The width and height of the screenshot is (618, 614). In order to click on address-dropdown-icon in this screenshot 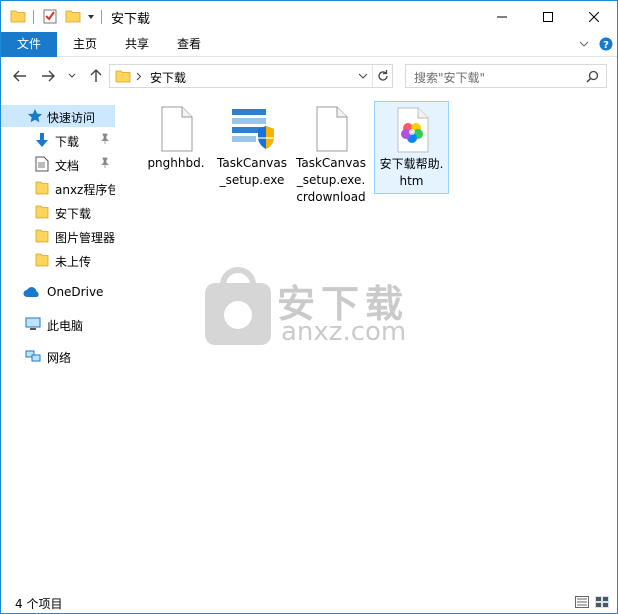, I will do `click(363, 76)`.